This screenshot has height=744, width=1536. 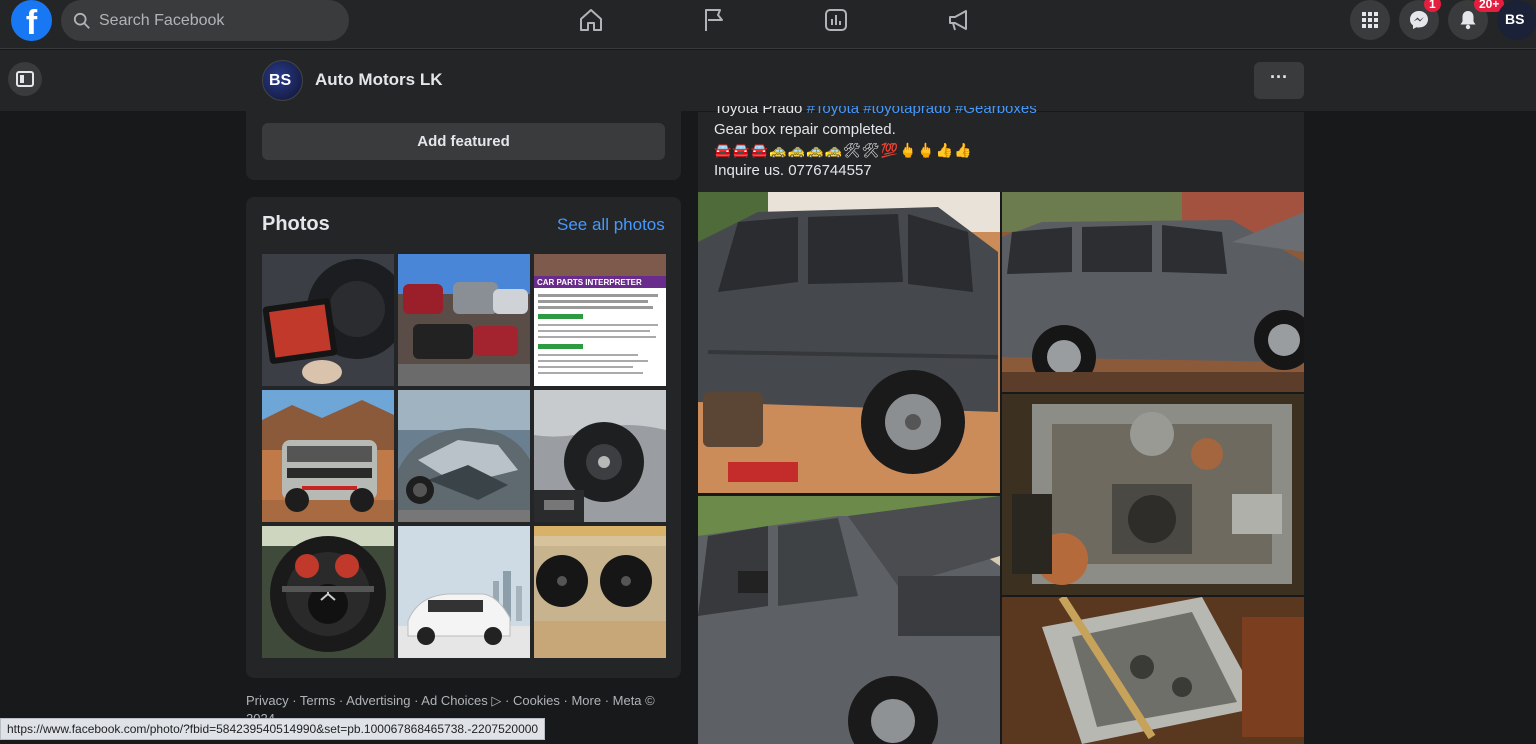 I want to click on notifications-button: 20+, so click(x=1476, y=20).